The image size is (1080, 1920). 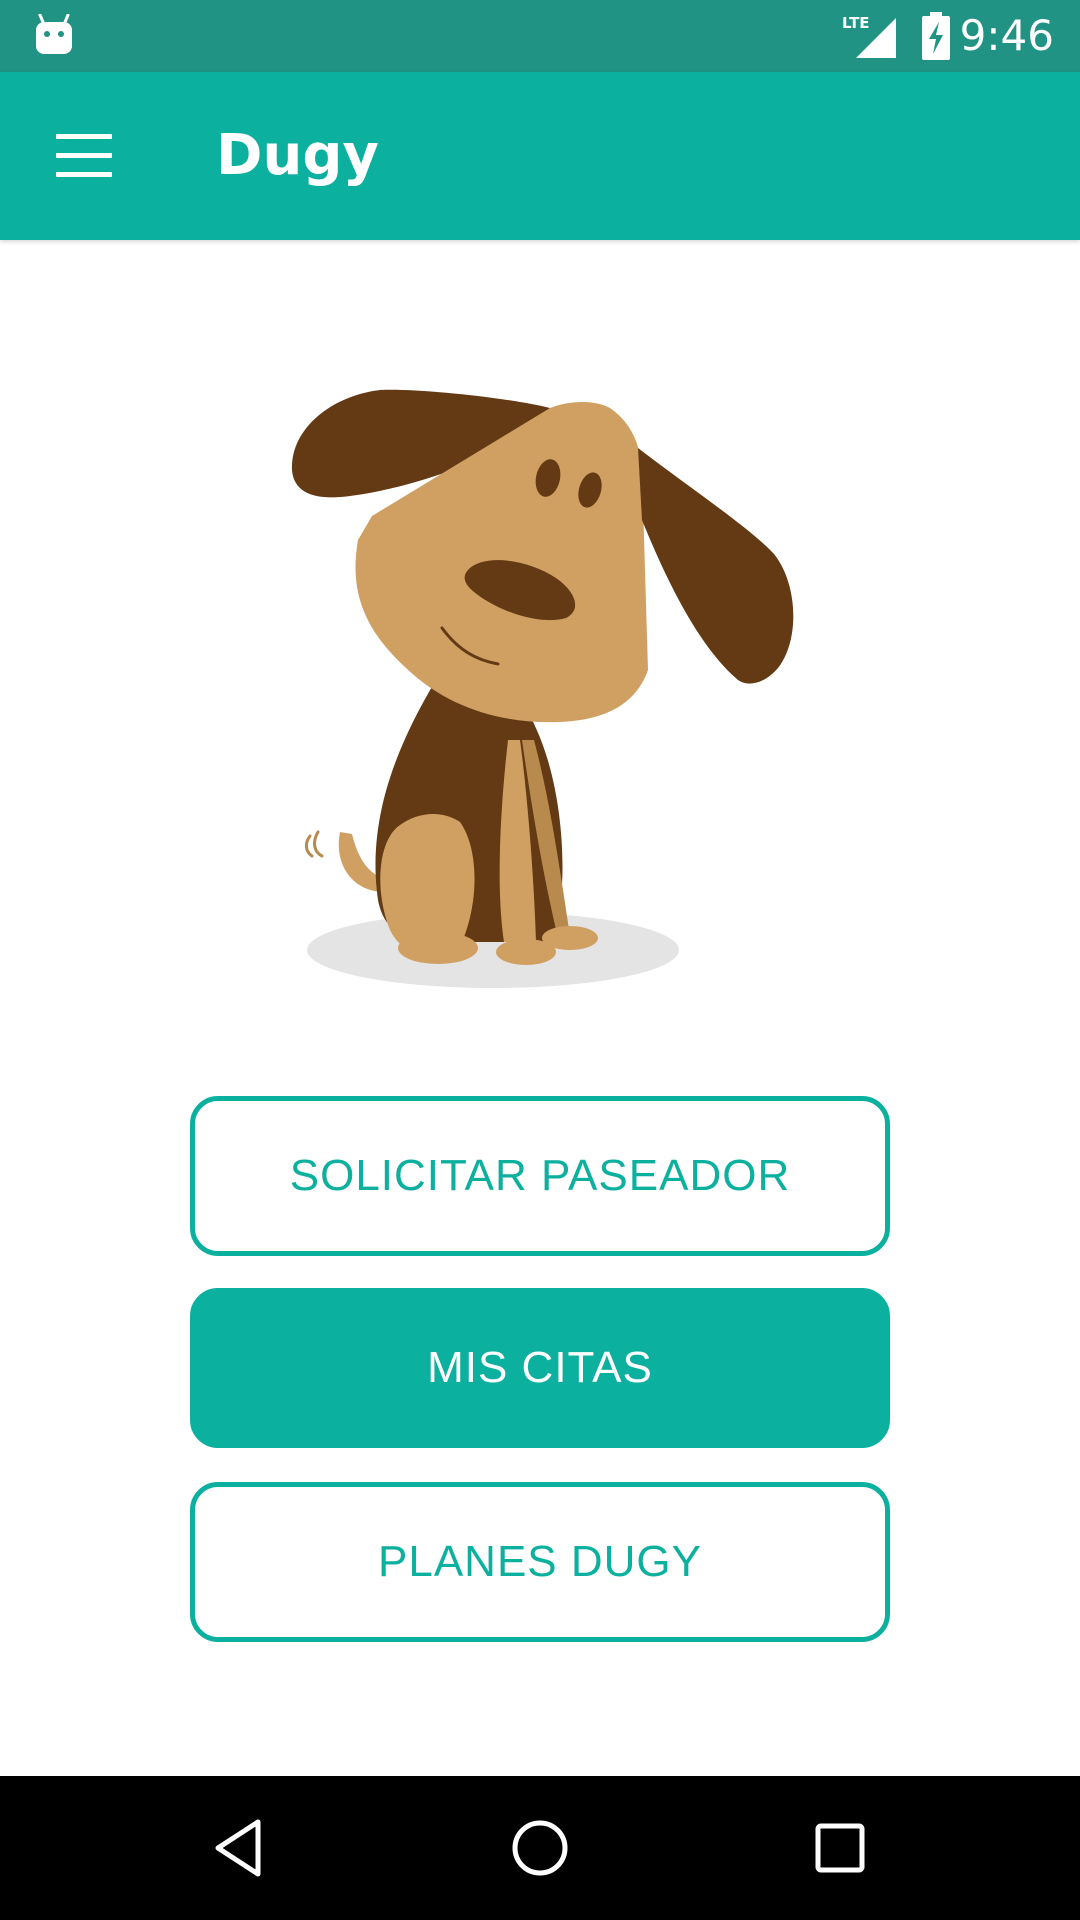 I want to click on my-appointments-button: MIS CITAS, so click(x=540, y=1368).